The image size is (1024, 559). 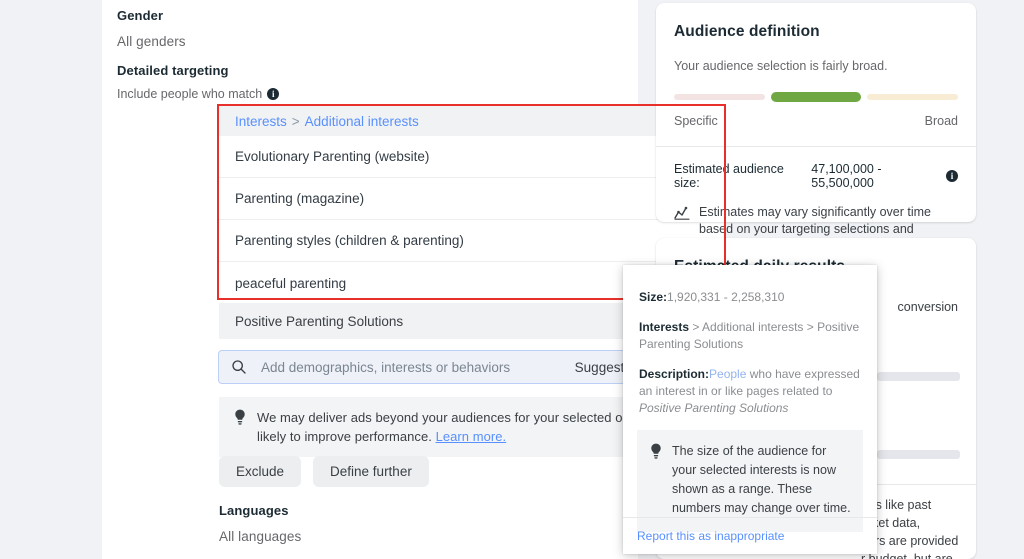 What do you see at coordinates (300, 198) in the screenshot?
I see `list-item-label: Parenting (magazine)` at bounding box center [300, 198].